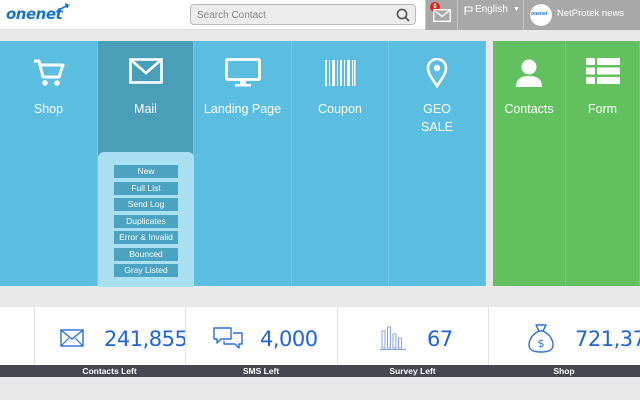  What do you see at coordinates (145, 109) in the screenshot?
I see `tile-label: Mail` at bounding box center [145, 109].